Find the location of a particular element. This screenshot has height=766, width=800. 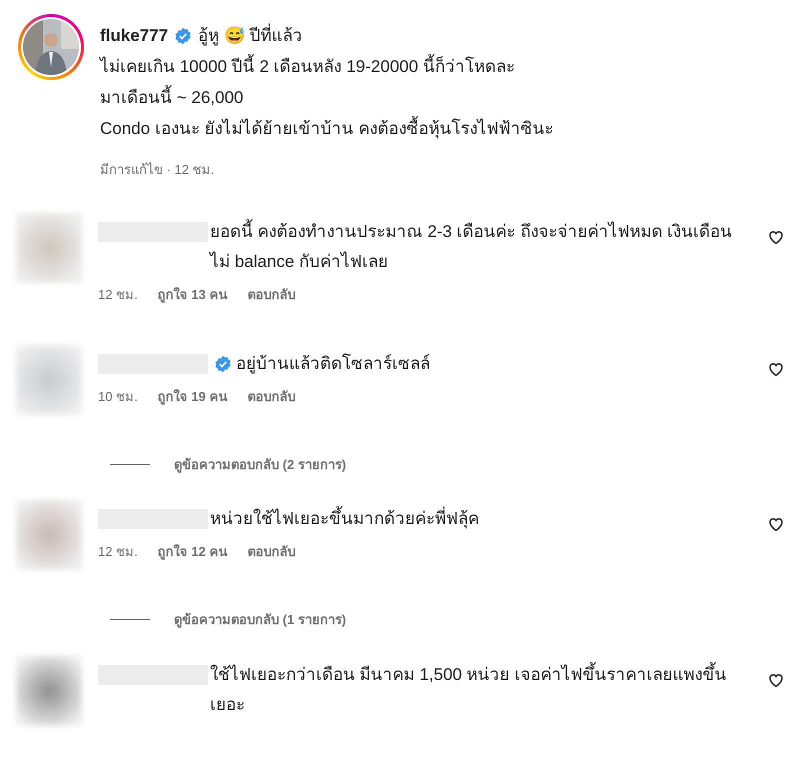

like-count: ถูกใจ 13 คน is located at coordinates (193, 294).